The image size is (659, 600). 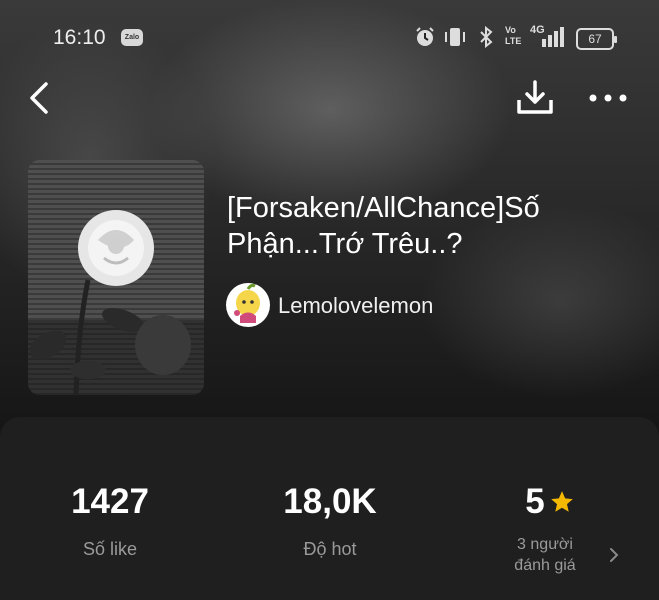 I want to click on likes-stat: 1427 Số like, so click(x=110, y=521).